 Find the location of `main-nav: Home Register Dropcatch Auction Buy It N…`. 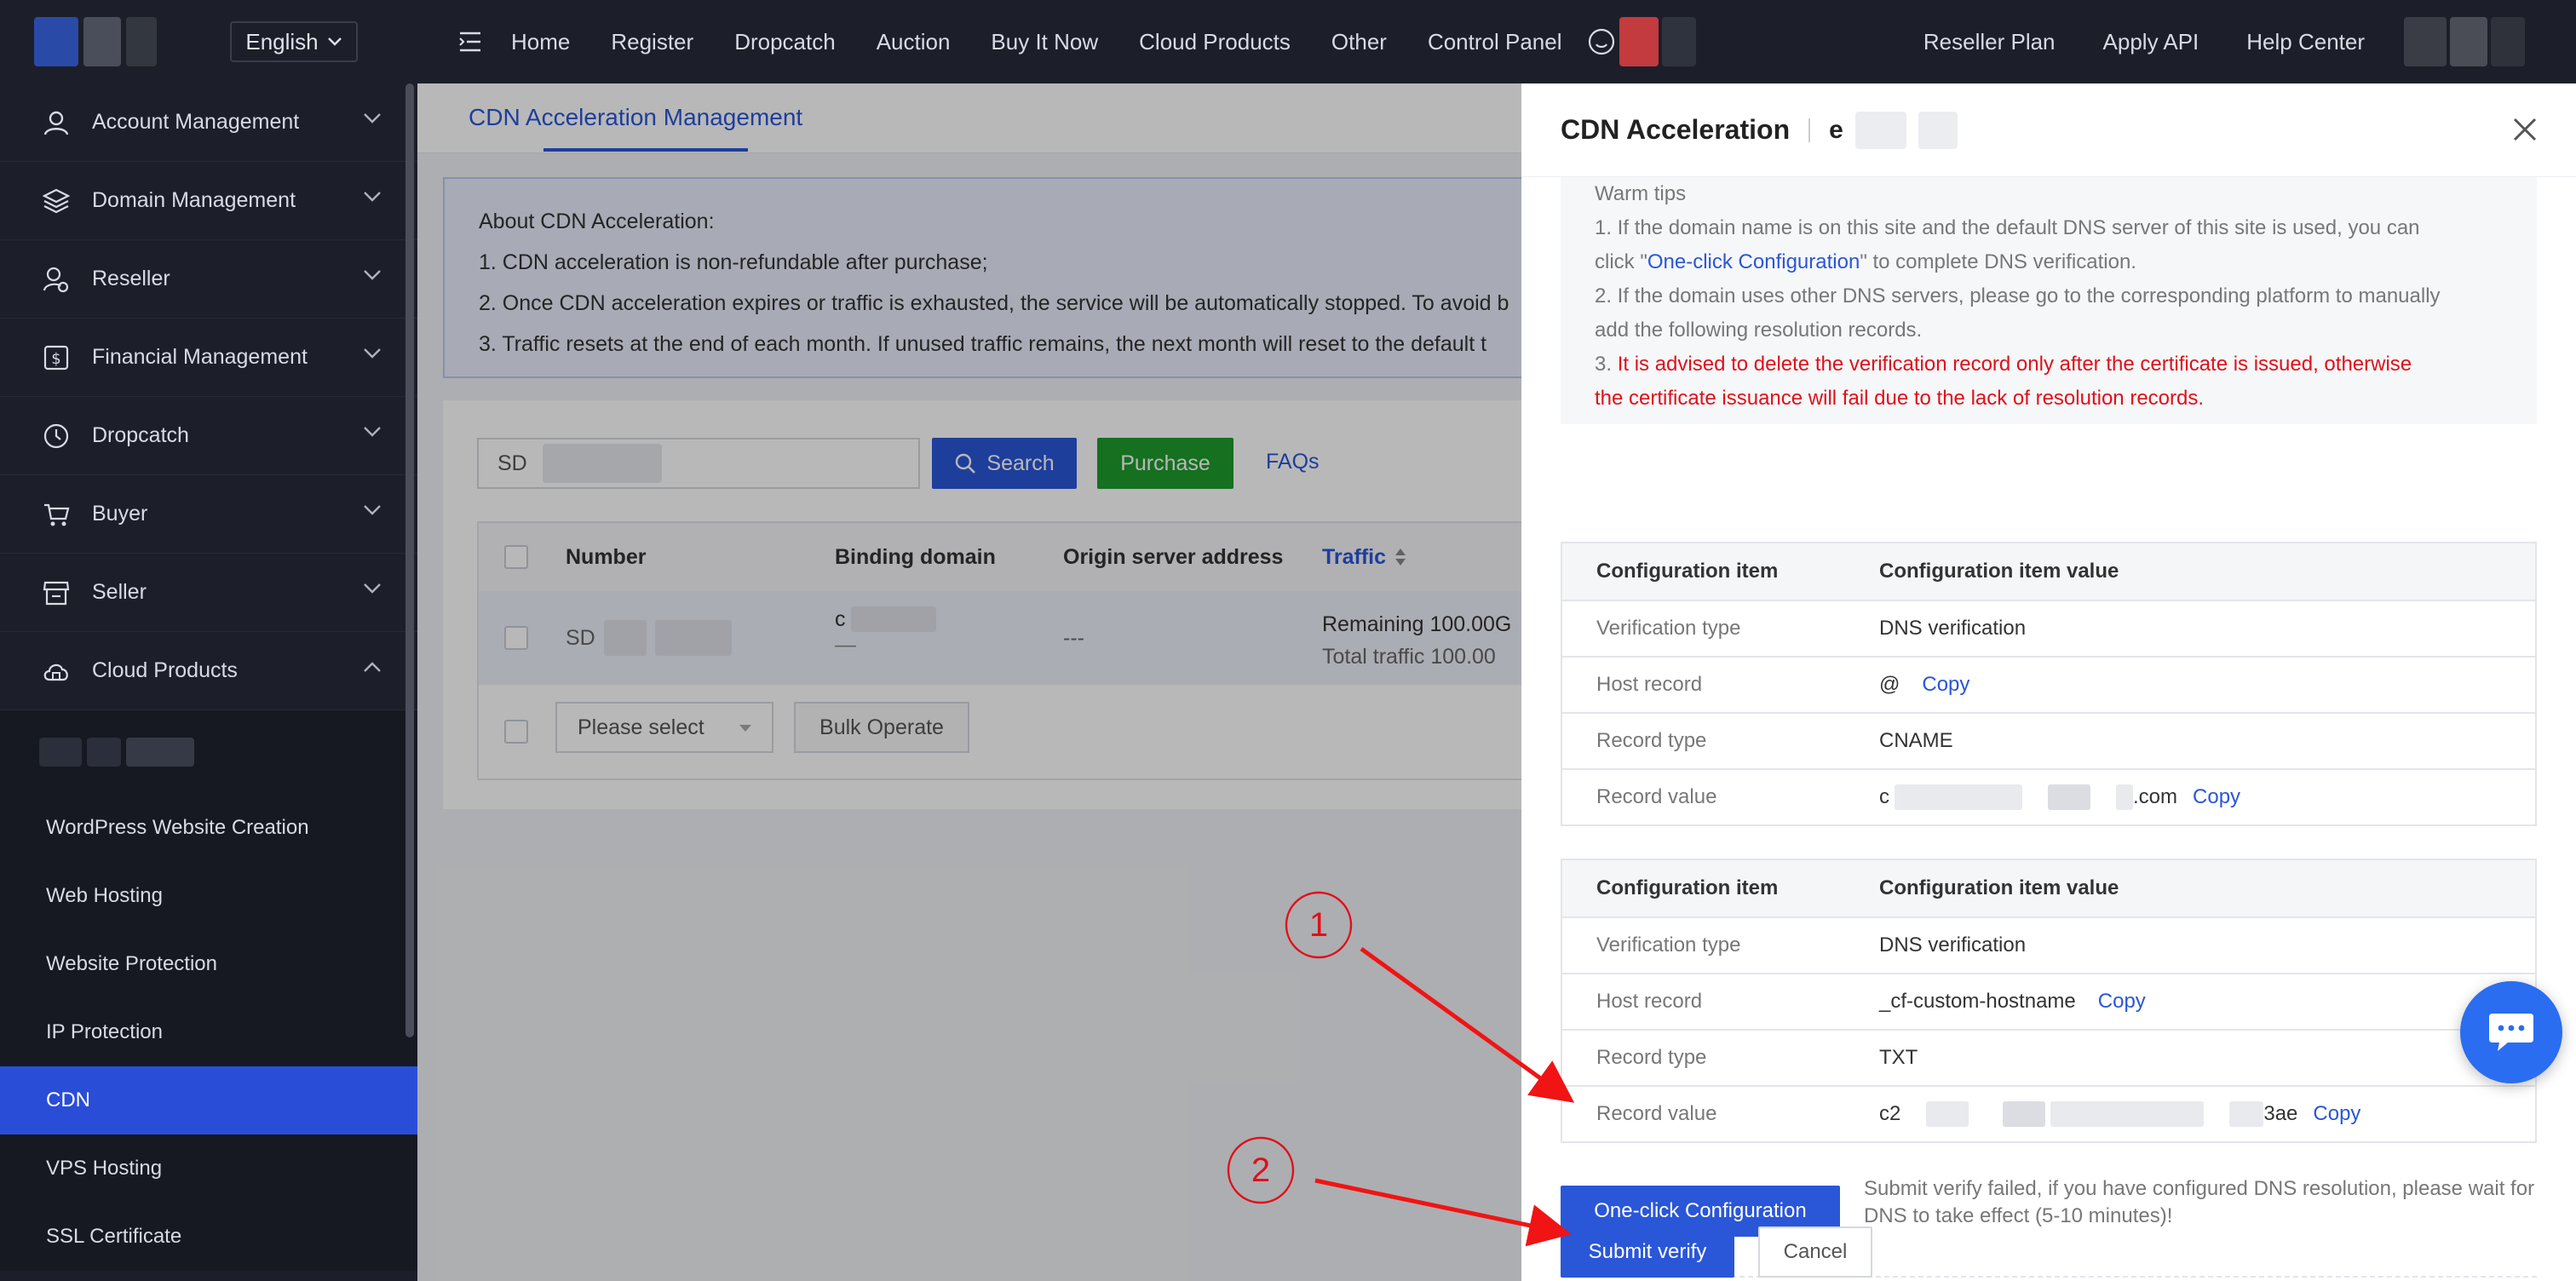

main-nav: Home Register Dropcatch Auction Buy It N… is located at coordinates (1036, 42).